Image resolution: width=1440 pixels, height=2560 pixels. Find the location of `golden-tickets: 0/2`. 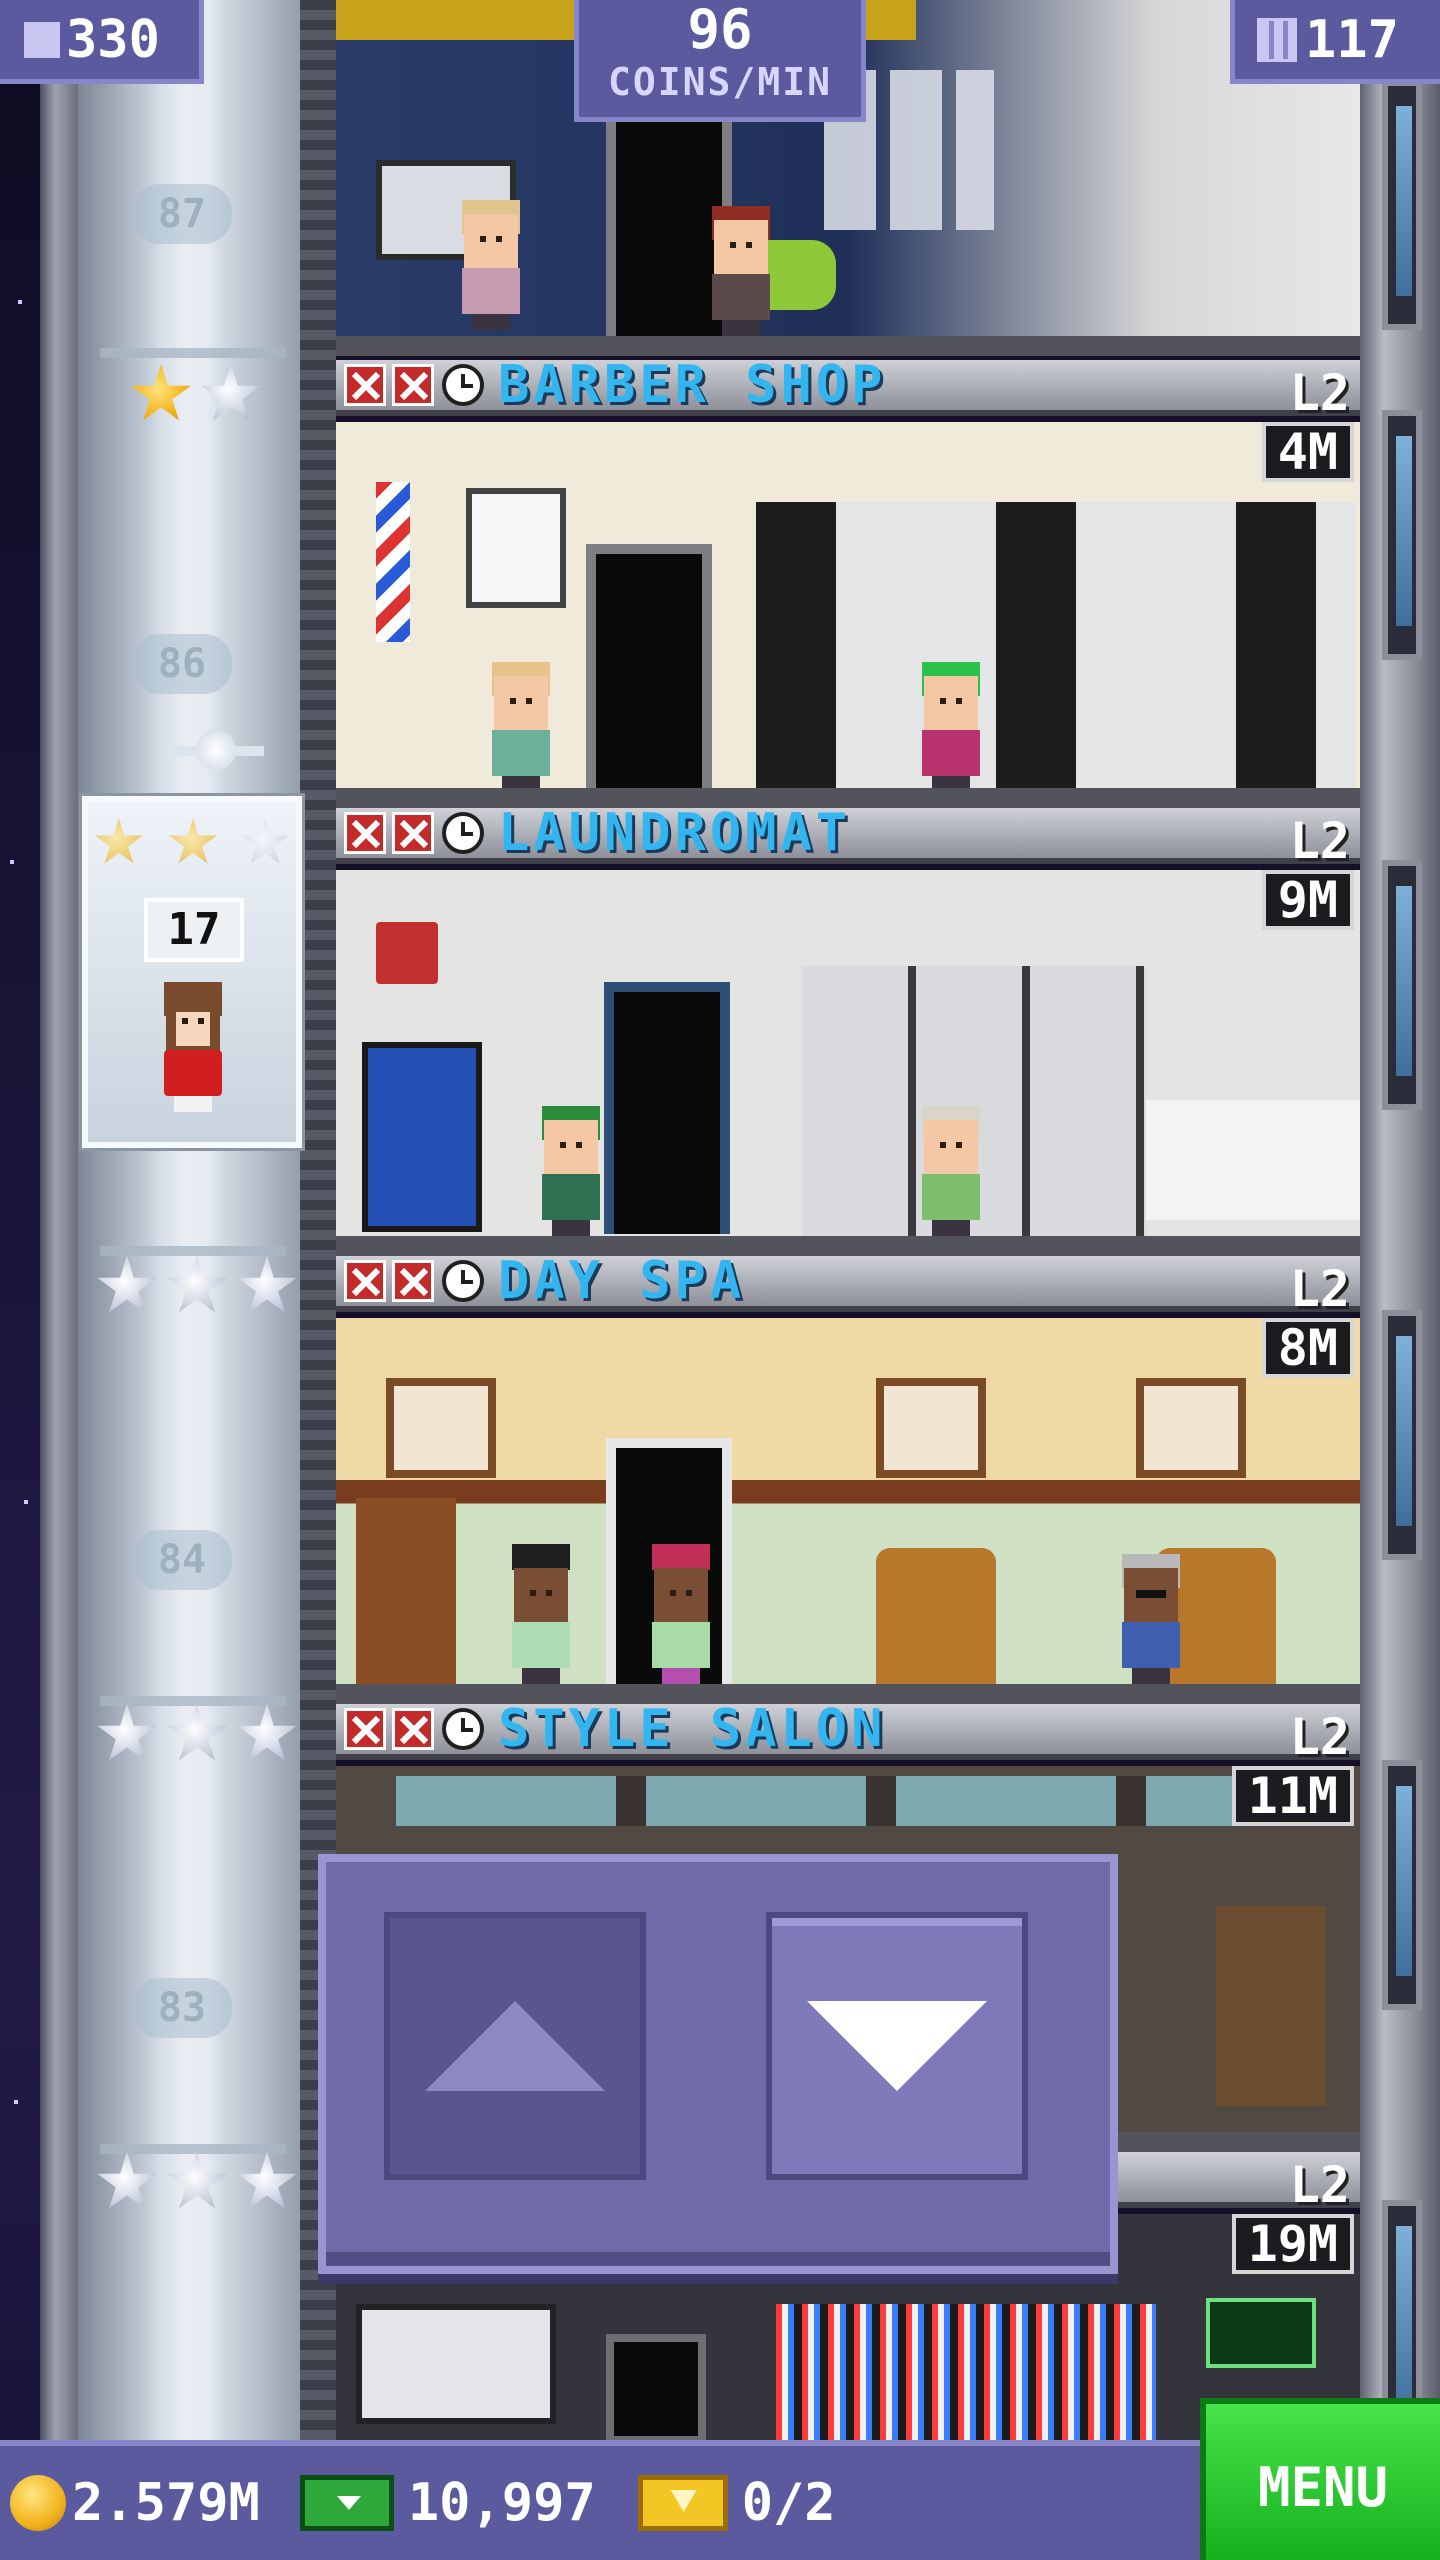

golden-tickets: 0/2 is located at coordinates (721, 2503).